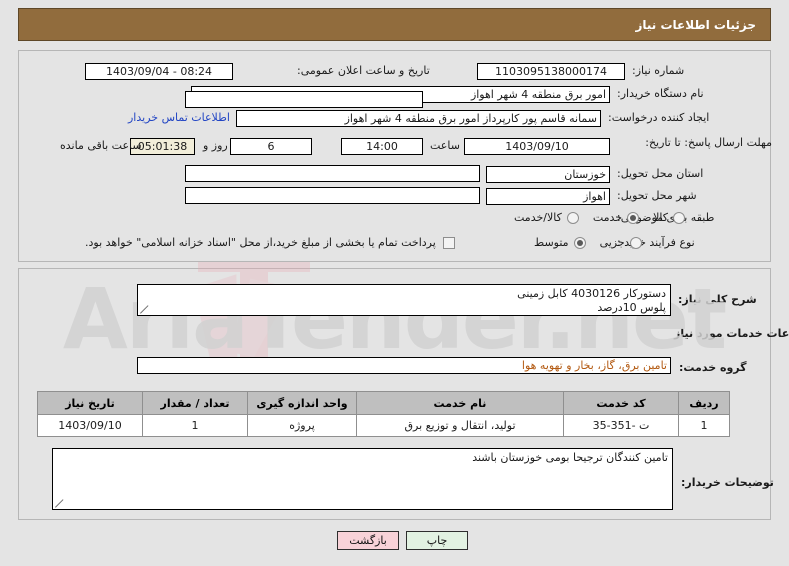 This screenshot has height=566, width=789. Describe the element at coordinates (669, 217) in the screenshot. I see `subject-class-option-0: کالا` at that location.